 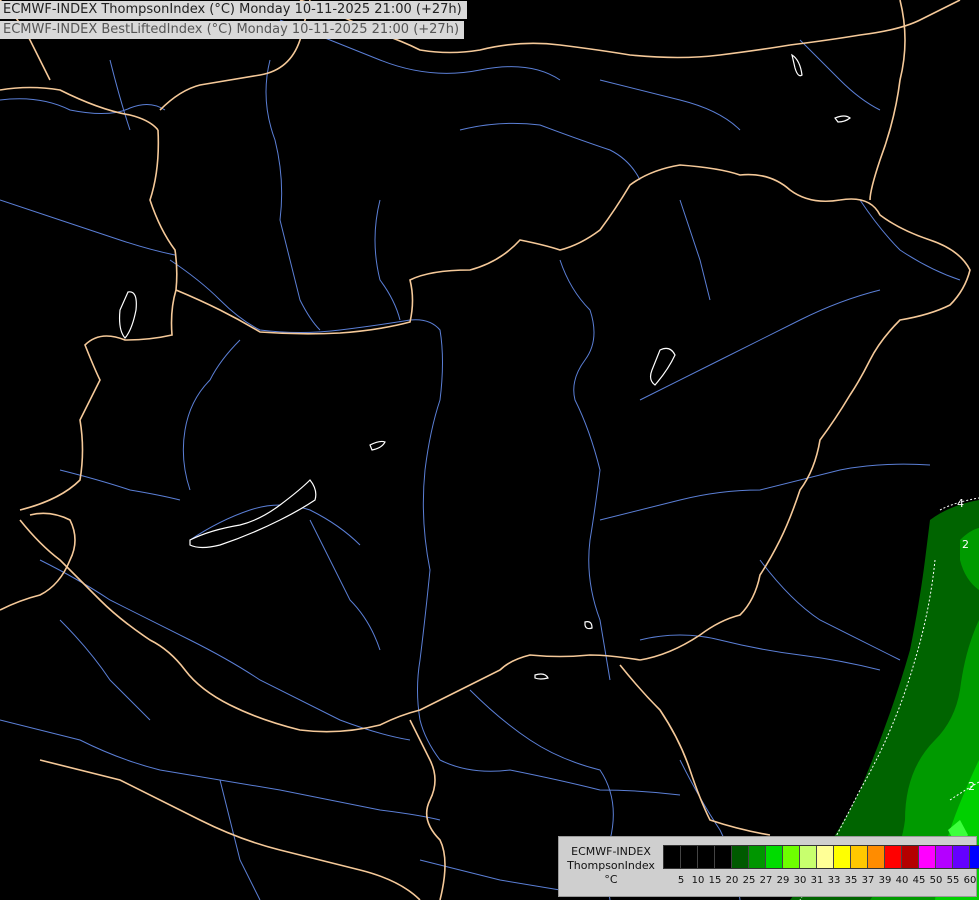 I want to click on legend-tick-label: 35, so click(x=851, y=880).